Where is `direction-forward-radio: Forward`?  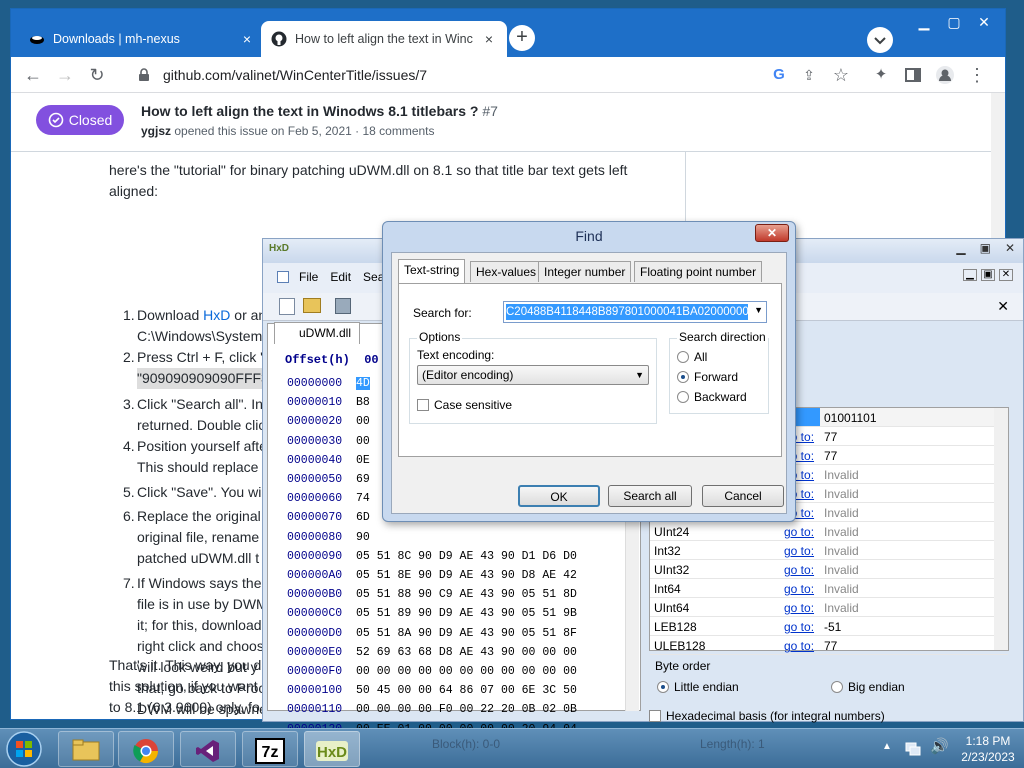
direction-forward-radio: Forward is located at coordinates (707, 377).